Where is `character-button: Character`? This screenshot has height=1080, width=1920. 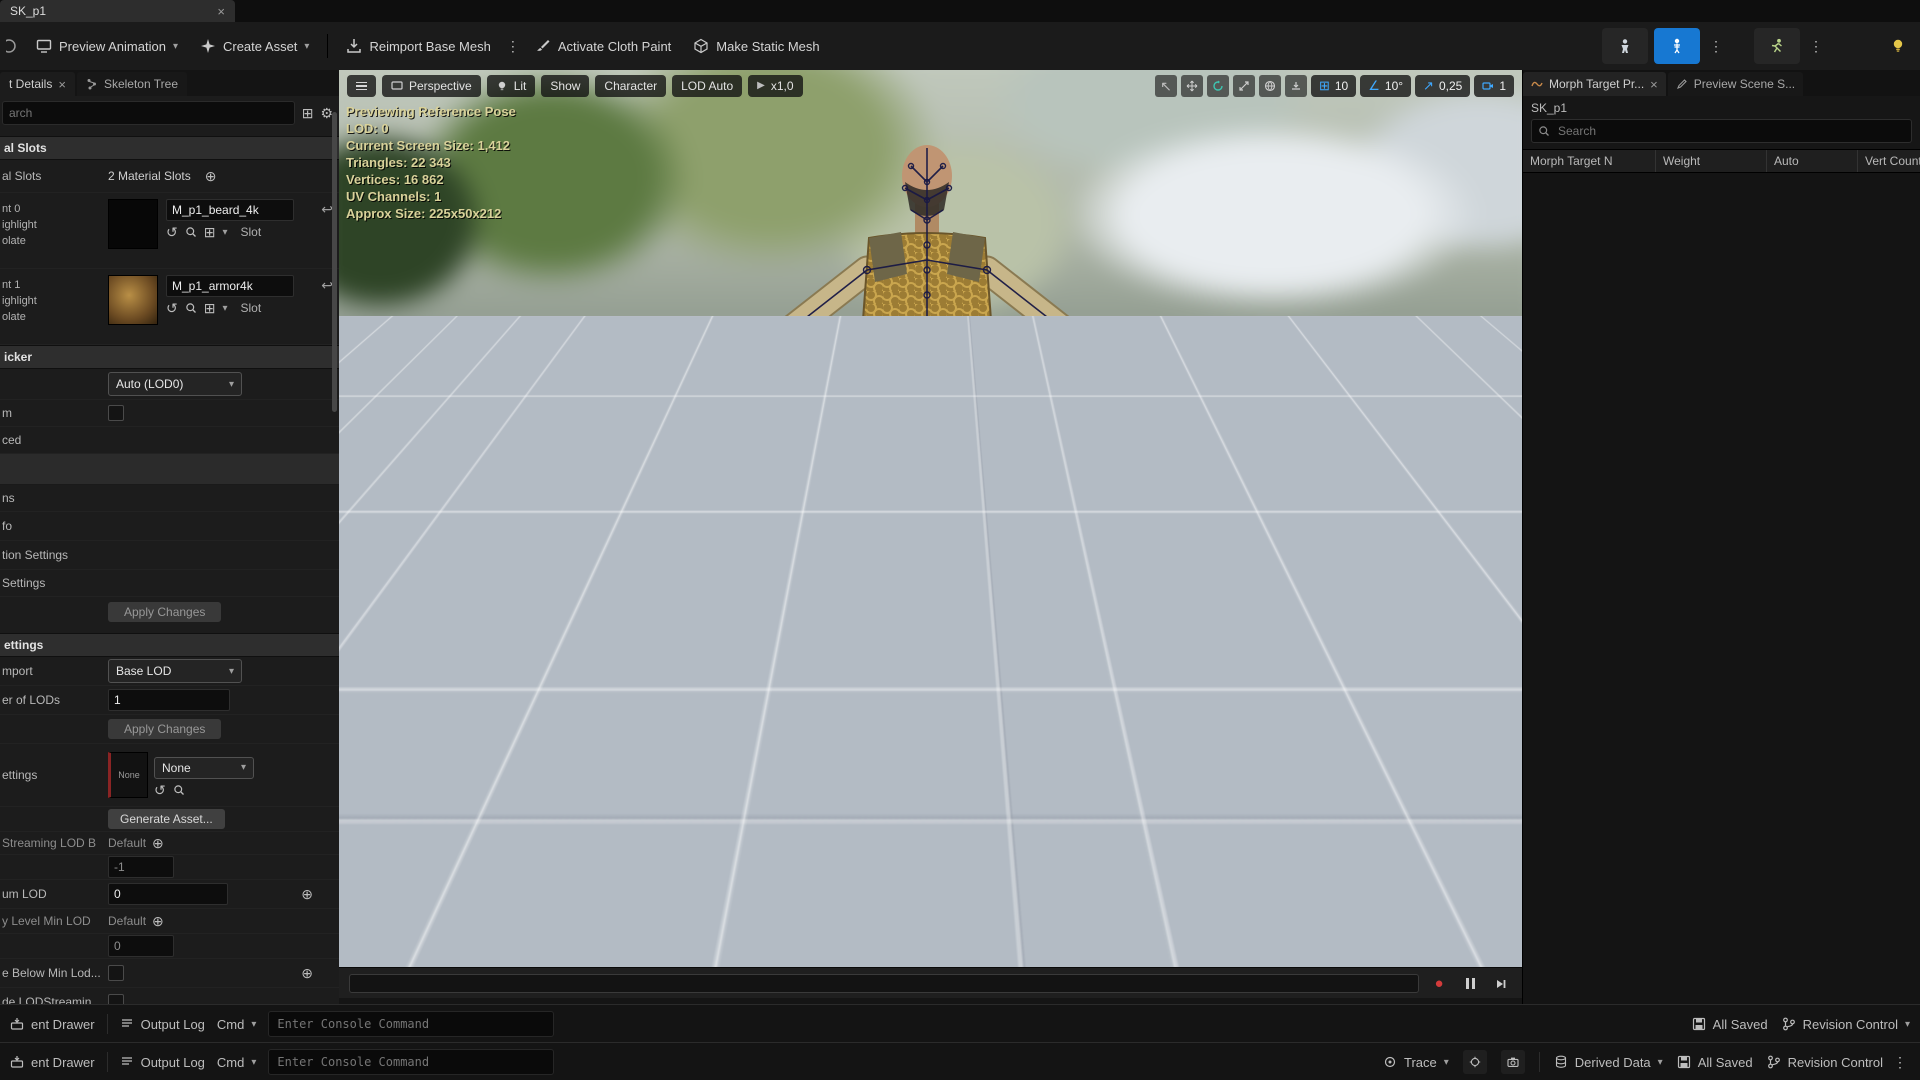
character-button: Character is located at coordinates (631, 86).